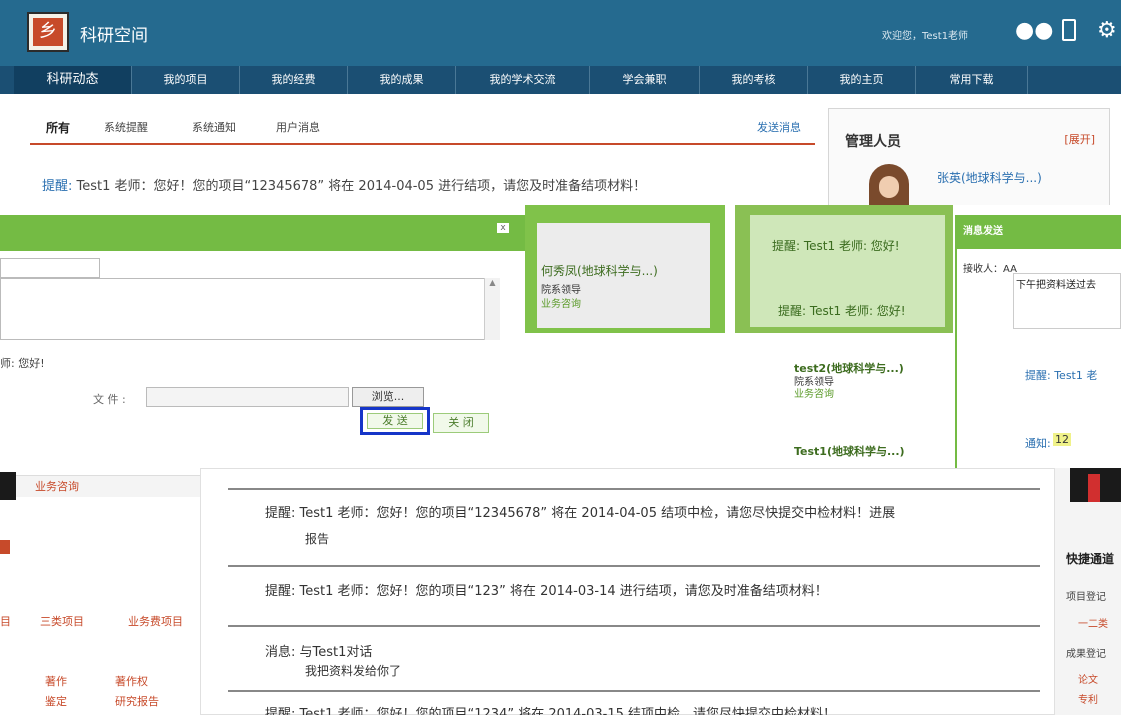  What do you see at coordinates (126, 127) in the screenshot?
I see `tab-system-reminders: 系统提醒` at bounding box center [126, 127].